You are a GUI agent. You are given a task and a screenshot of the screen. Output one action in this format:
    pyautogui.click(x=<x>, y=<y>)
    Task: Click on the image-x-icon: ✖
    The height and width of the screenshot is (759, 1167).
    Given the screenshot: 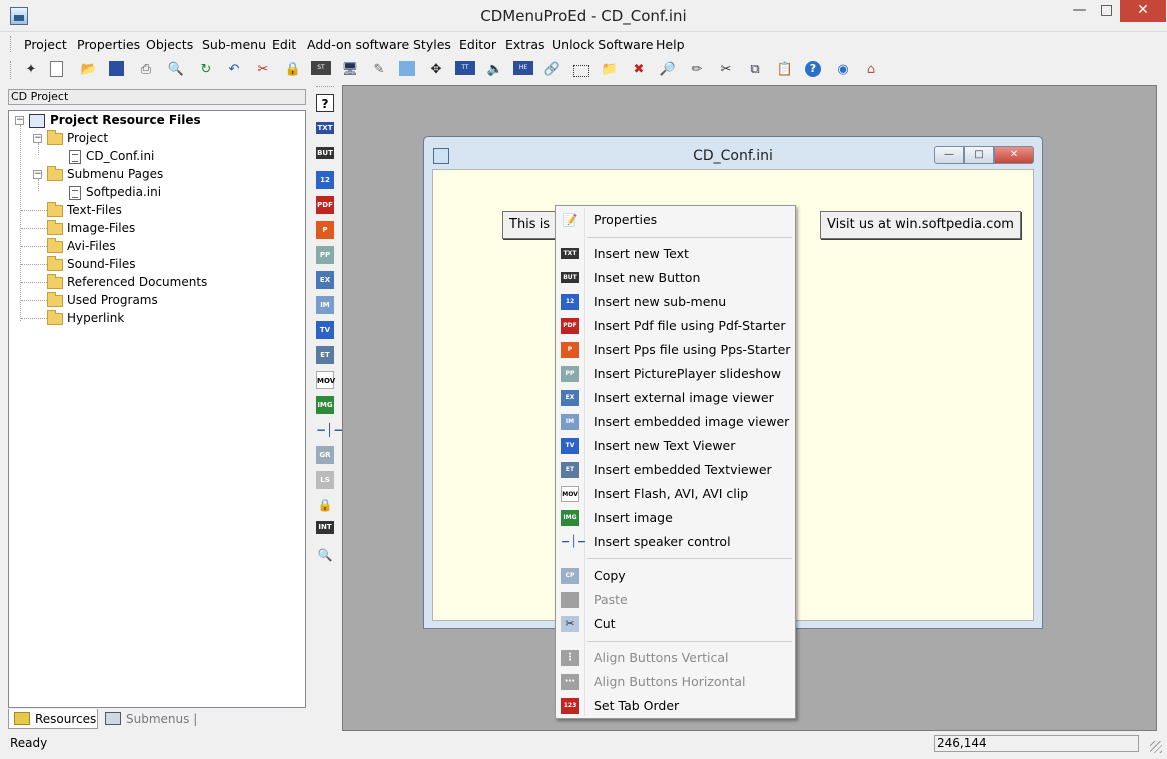 What is the action you would take?
    pyautogui.click(x=639, y=70)
    